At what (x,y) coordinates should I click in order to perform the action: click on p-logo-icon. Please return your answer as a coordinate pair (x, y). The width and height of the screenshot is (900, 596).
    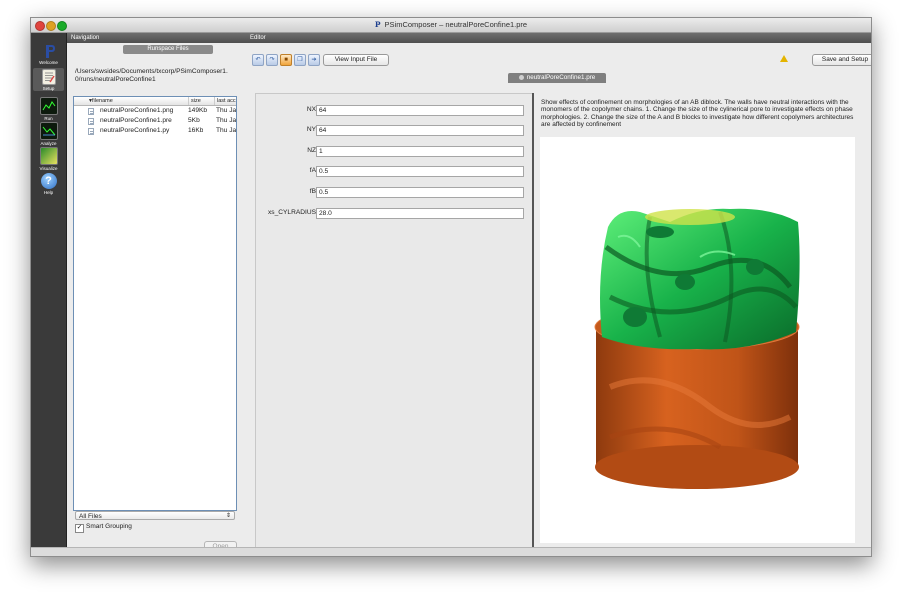
    Looking at the image, I should click on (49, 51).